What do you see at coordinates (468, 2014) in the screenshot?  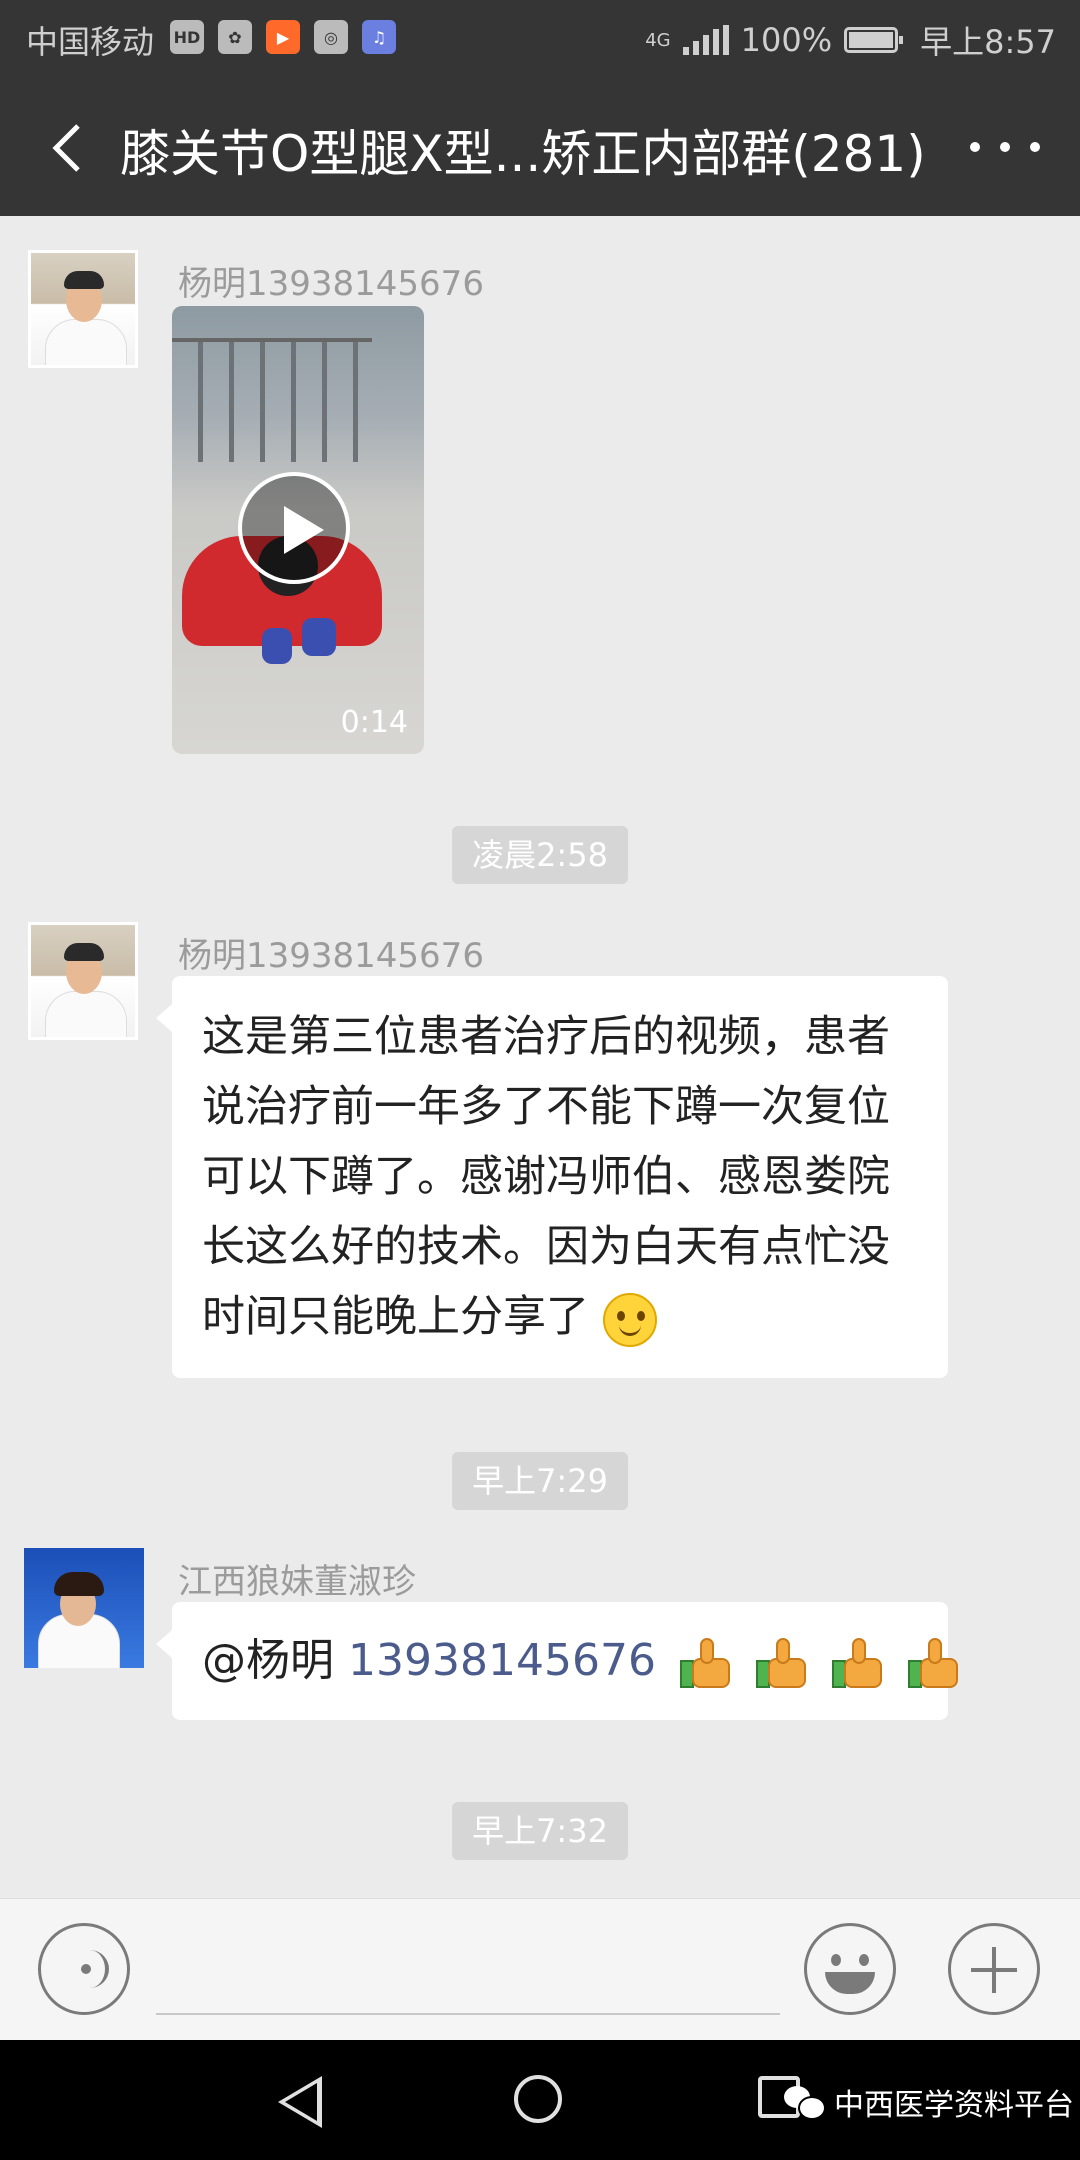 I see `message-input` at bounding box center [468, 2014].